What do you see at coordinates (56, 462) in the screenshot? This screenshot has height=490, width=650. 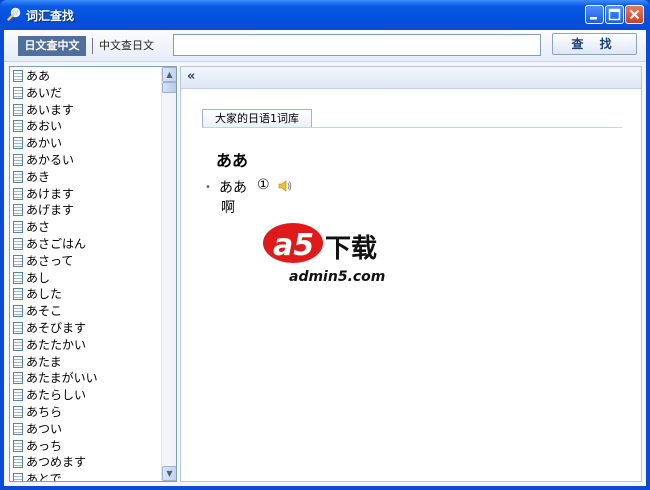 I see `list-item-label: あつめます` at bounding box center [56, 462].